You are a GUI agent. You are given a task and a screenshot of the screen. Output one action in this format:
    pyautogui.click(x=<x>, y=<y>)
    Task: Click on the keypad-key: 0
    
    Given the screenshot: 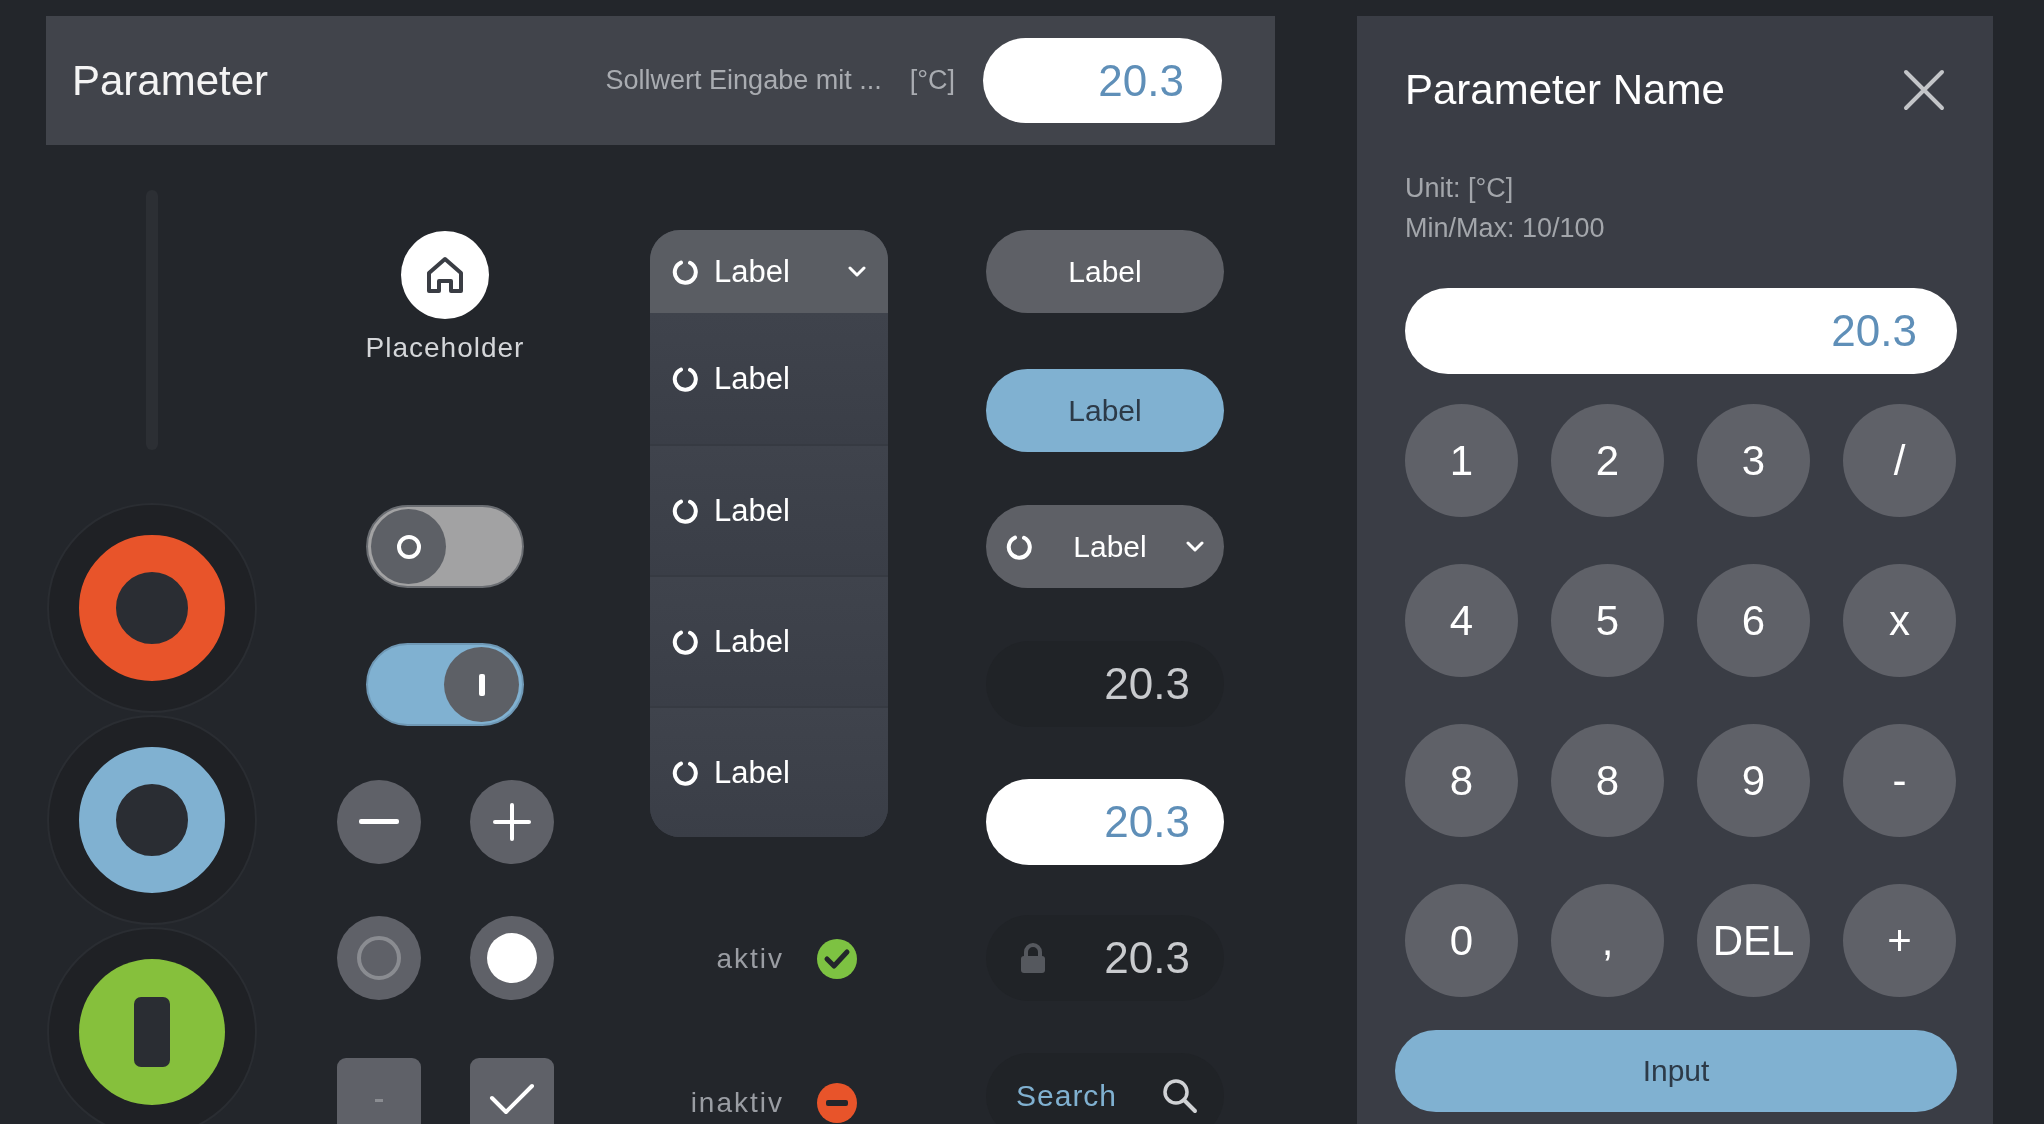 What is the action you would take?
    pyautogui.click(x=1461, y=940)
    